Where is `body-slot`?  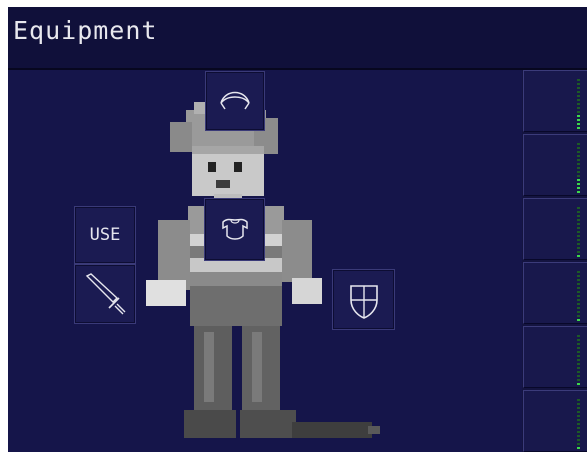
body-slot is located at coordinates (234, 229).